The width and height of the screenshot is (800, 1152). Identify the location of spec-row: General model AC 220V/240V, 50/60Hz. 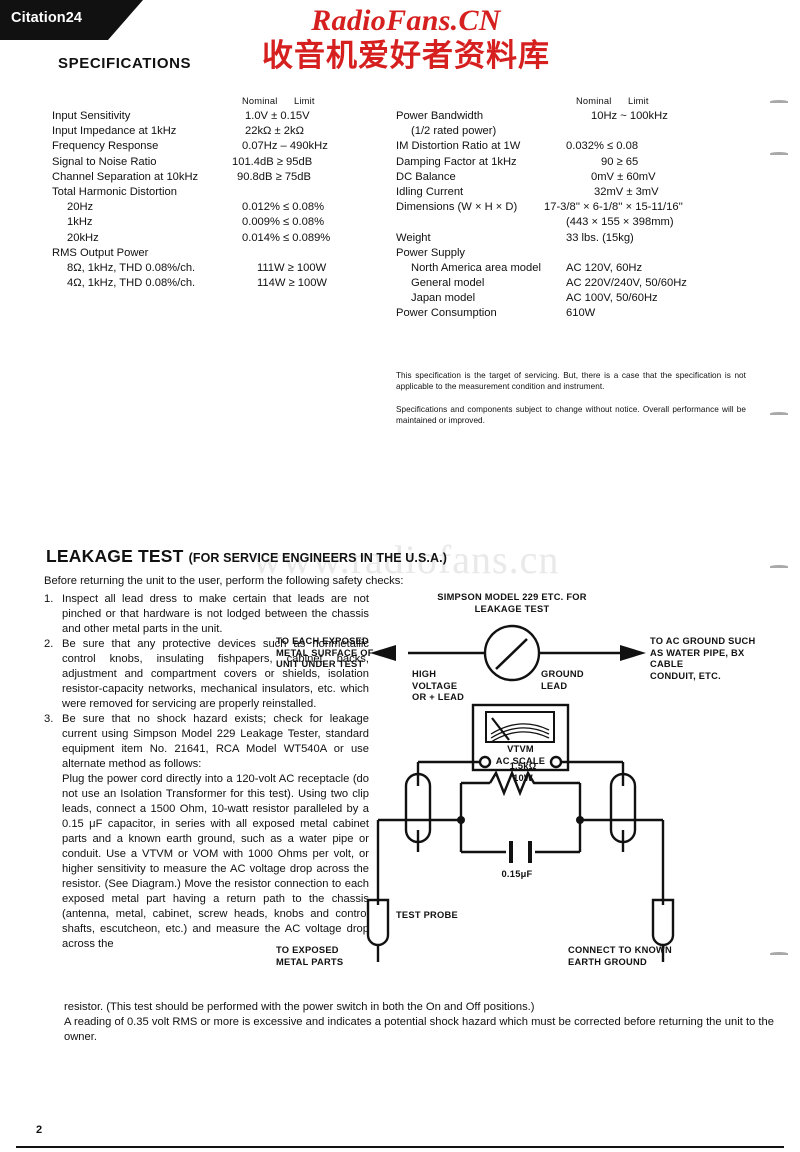
(581, 283).